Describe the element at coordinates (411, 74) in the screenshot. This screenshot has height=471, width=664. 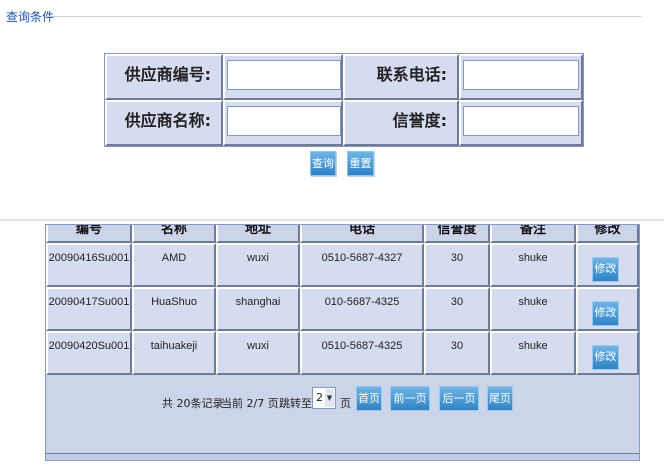
I see `phone-label: 联系电话:` at that location.